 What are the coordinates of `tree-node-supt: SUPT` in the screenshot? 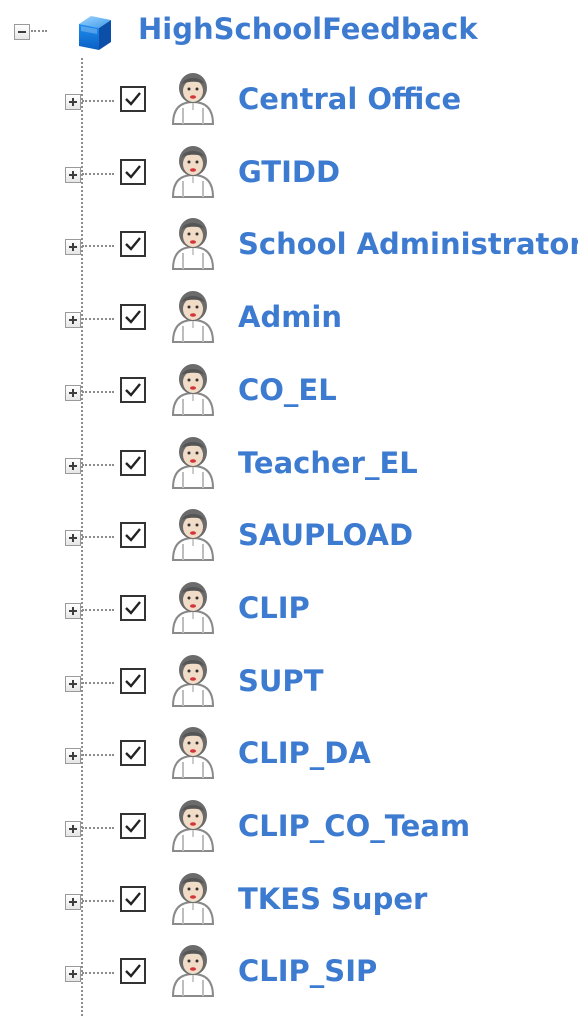 It's located at (289, 684).